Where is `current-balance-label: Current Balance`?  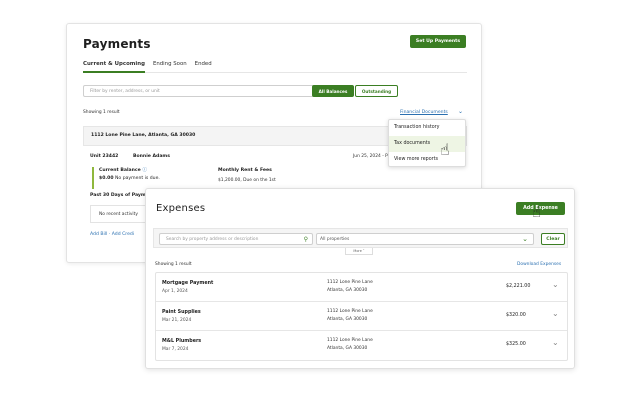
current-balance-label: Current Balance is located at coordinates (120, 170).